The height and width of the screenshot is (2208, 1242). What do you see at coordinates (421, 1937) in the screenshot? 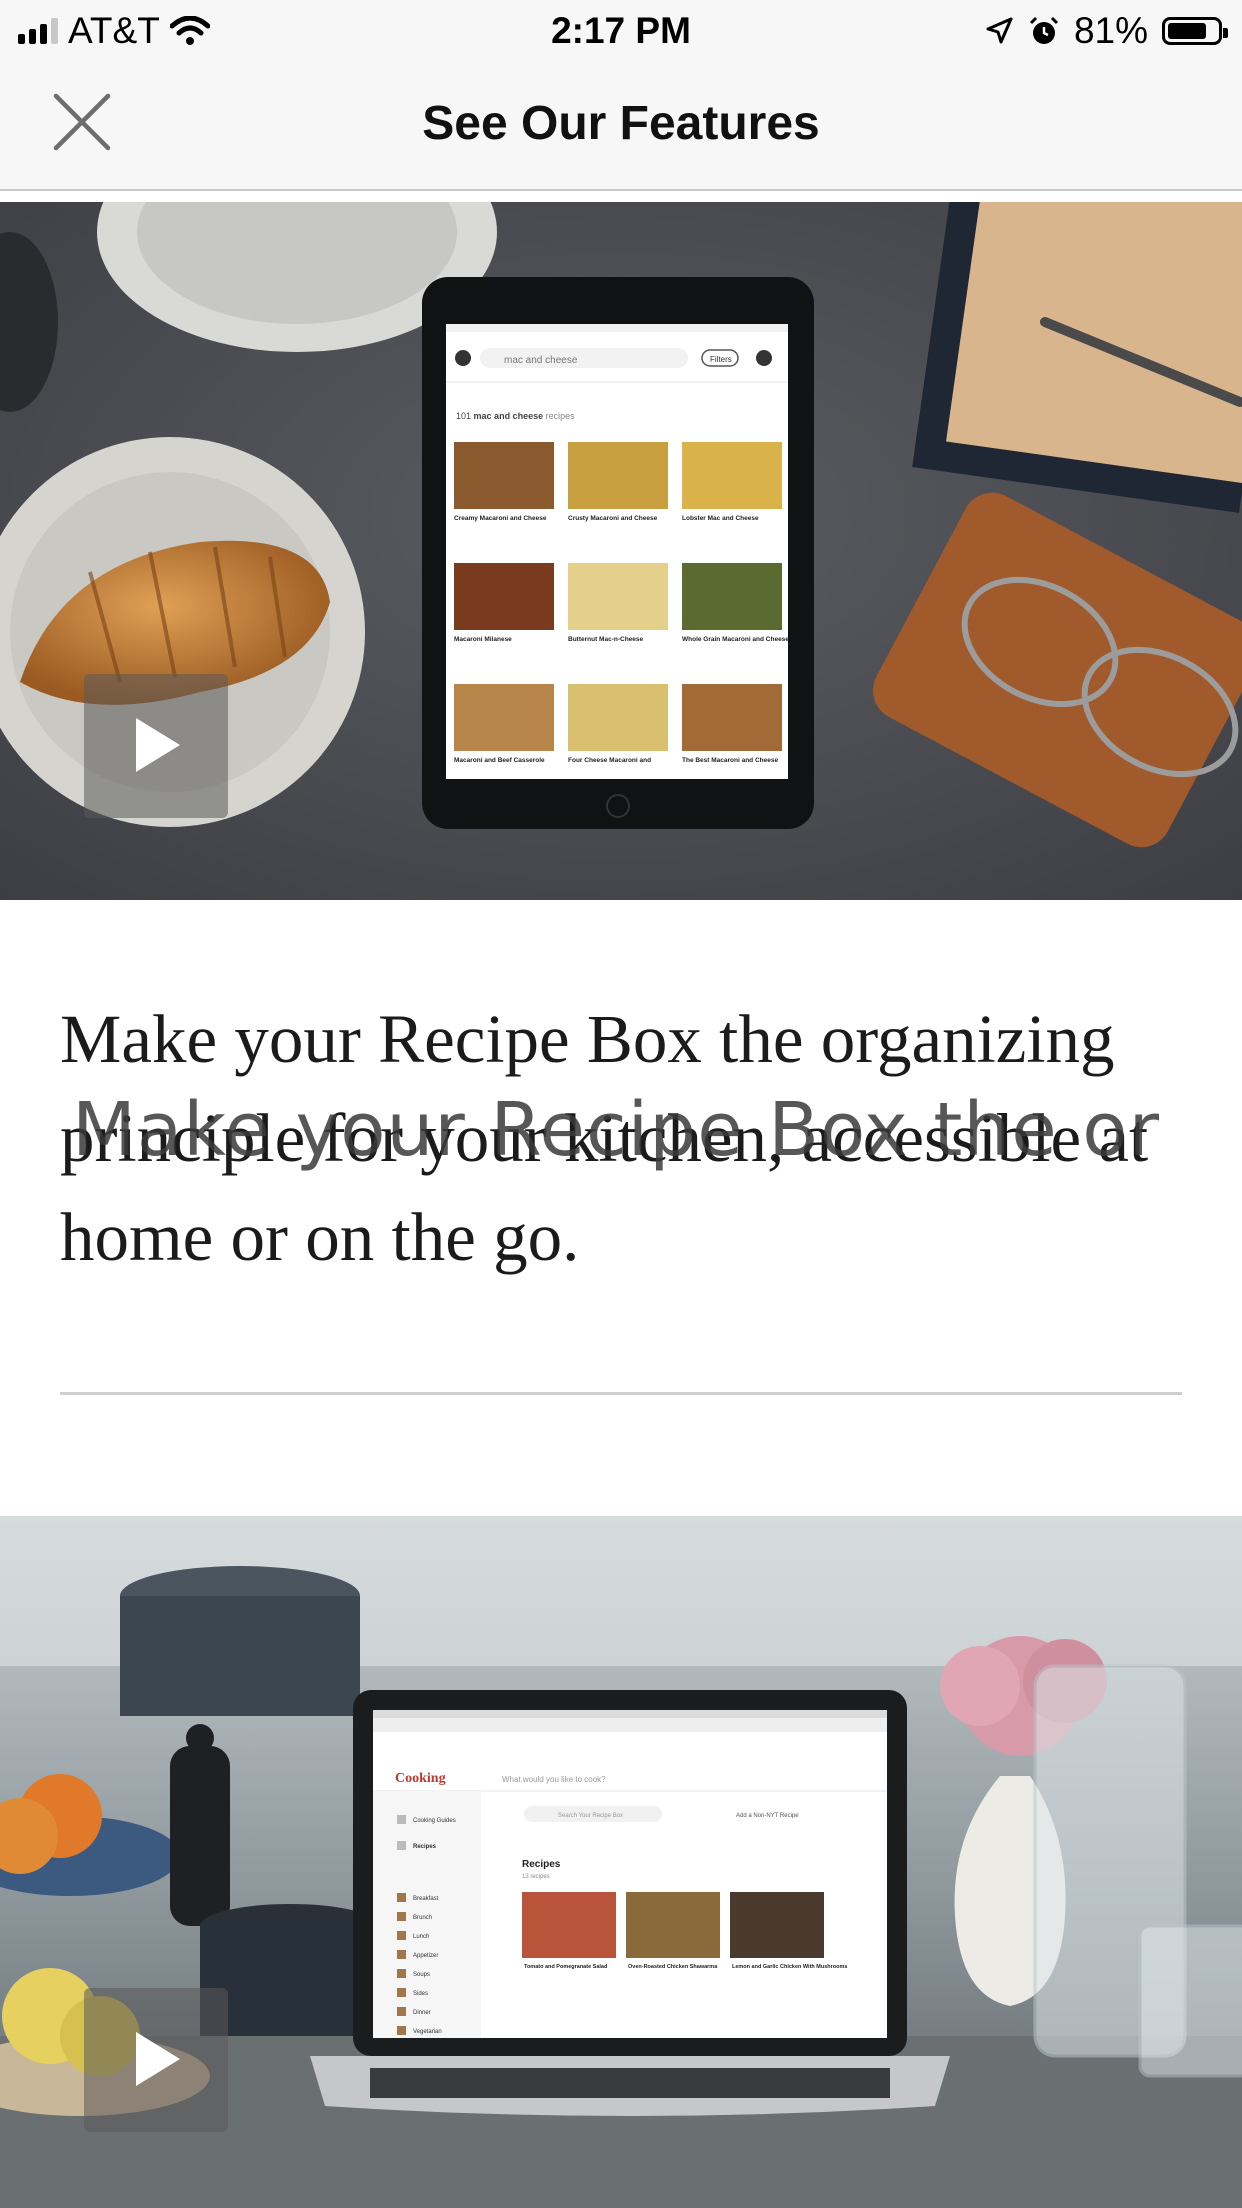
I see `laptop-sidebar-item: Lunch` at bounding box center [421, 1937].